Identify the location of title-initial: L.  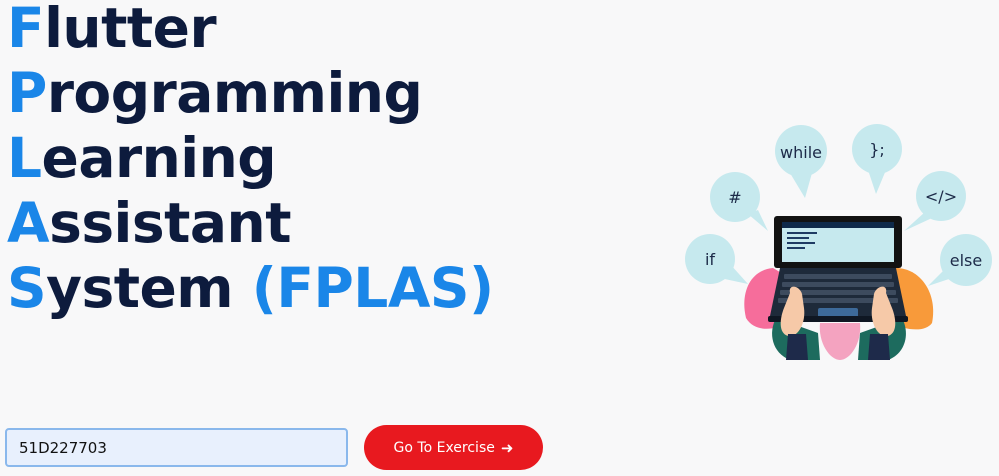
(24, 158).